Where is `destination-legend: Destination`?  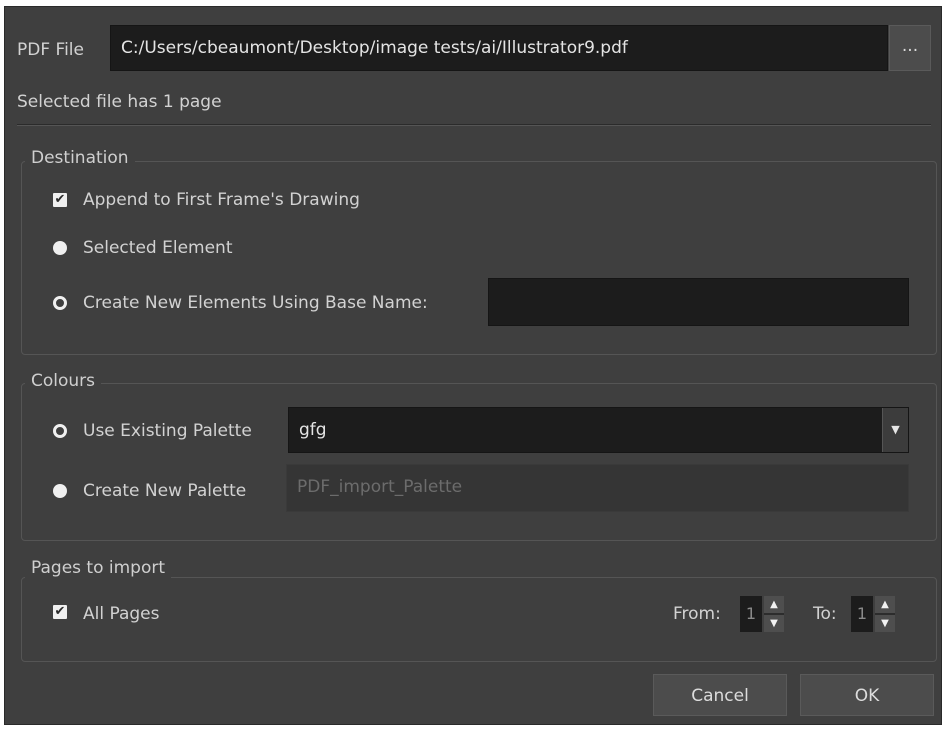
destination-legend: Destination is located at coordinates (80, 158).